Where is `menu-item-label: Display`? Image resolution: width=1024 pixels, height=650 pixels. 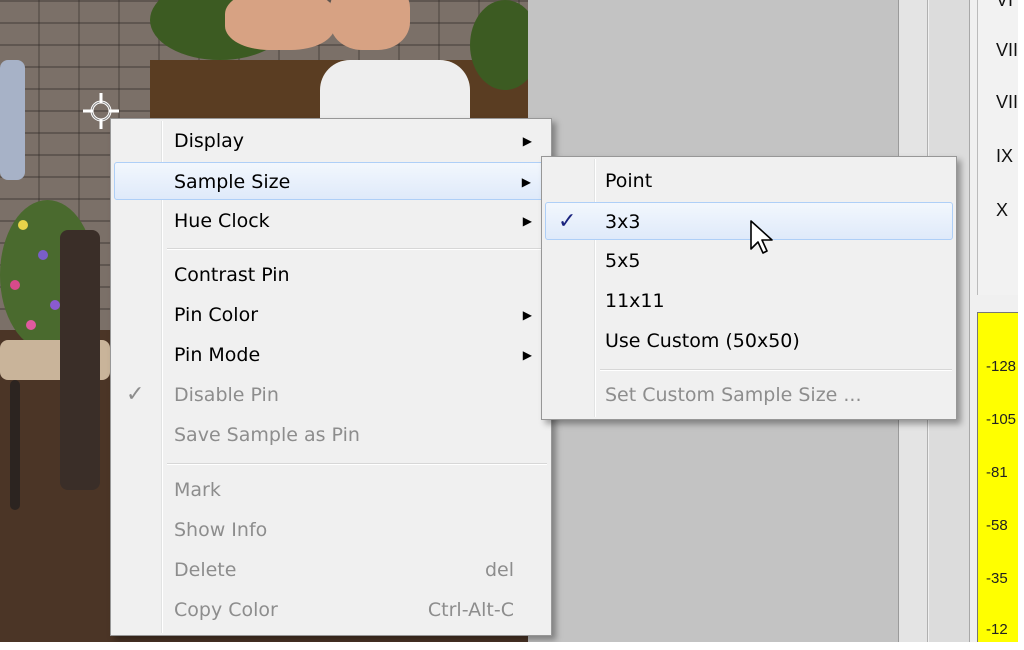
menu-item-label: Display is located at coordinates (209, 141).